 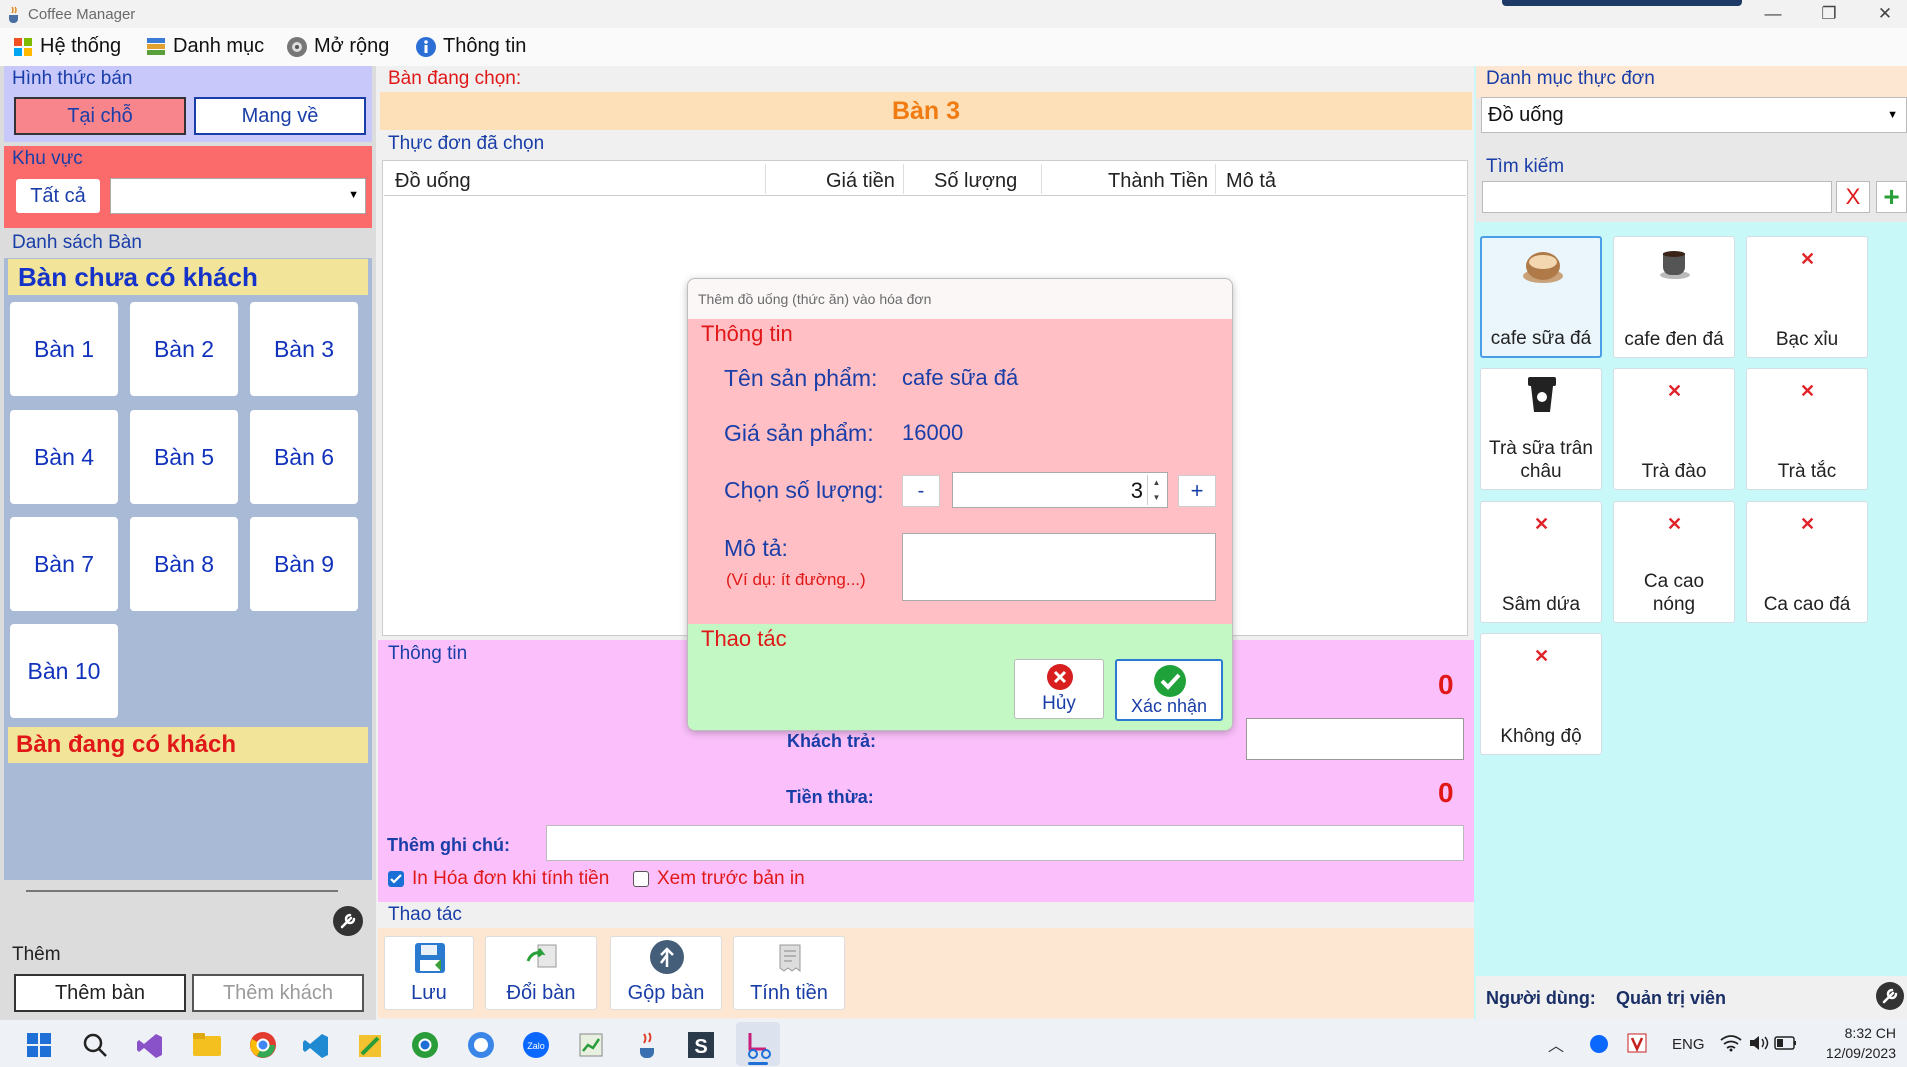 I want to click on cancel-button: Hủy, so click(x=1059, y=689).